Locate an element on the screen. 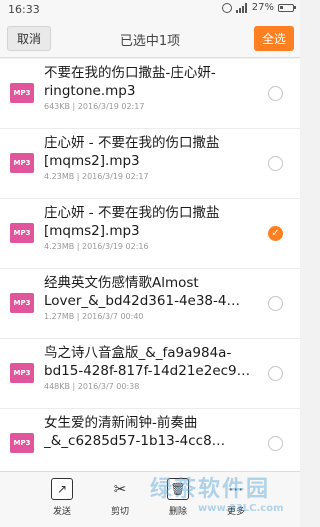 The width and height of the screenshot is (320, 527). file-date: 2016/3/7 00:38 is located at coordinates (108, 386).